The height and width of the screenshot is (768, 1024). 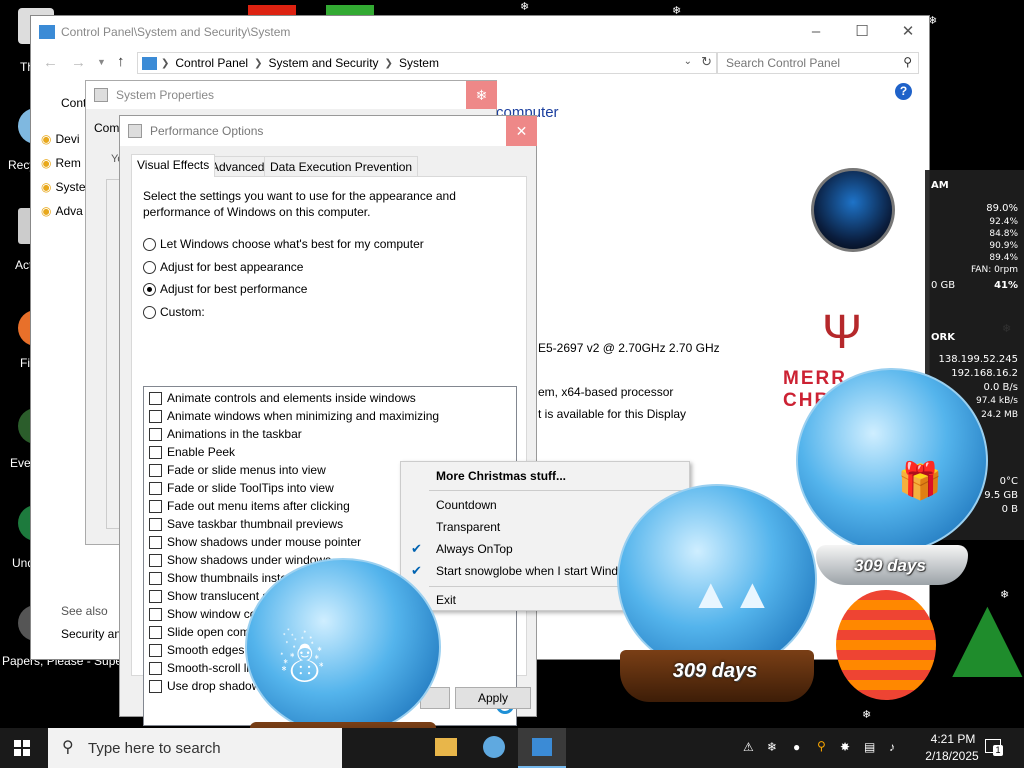 What do you see at coordinates (996, 401) in the screenshot?
I see `net-rate: 97.4 kB/s` at bounding box center [996, 401].